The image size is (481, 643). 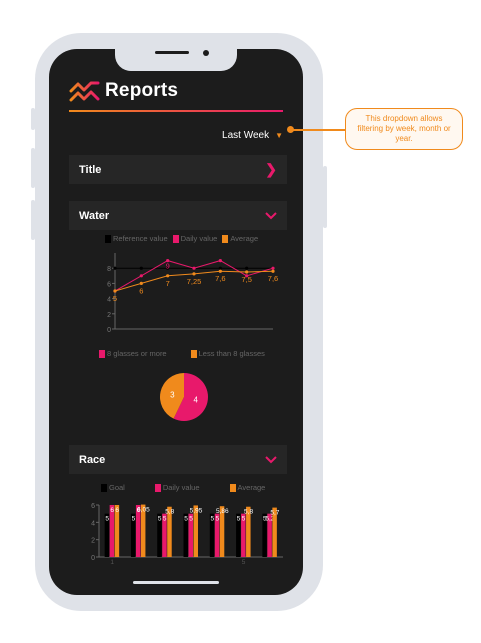 What do you see at coordinates (178, 459) in the screenshot?
I see `section-race-header: Race` at bounding box center [178, 459].